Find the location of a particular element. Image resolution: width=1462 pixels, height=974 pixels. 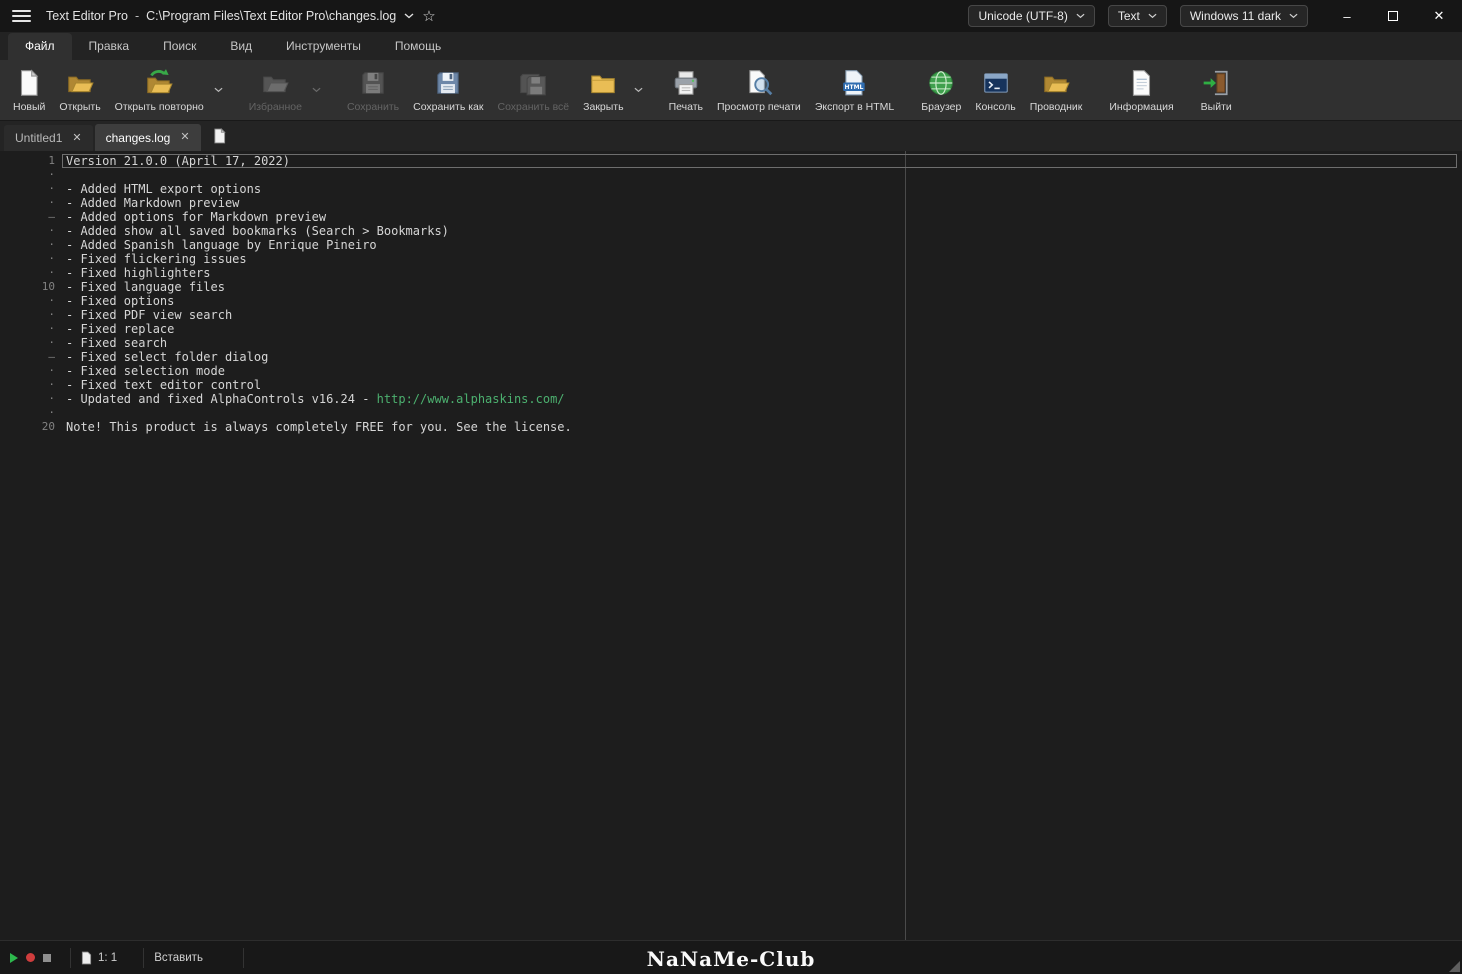

editor-line: 10 - Fixed language files is located at coordinates (728, 287).